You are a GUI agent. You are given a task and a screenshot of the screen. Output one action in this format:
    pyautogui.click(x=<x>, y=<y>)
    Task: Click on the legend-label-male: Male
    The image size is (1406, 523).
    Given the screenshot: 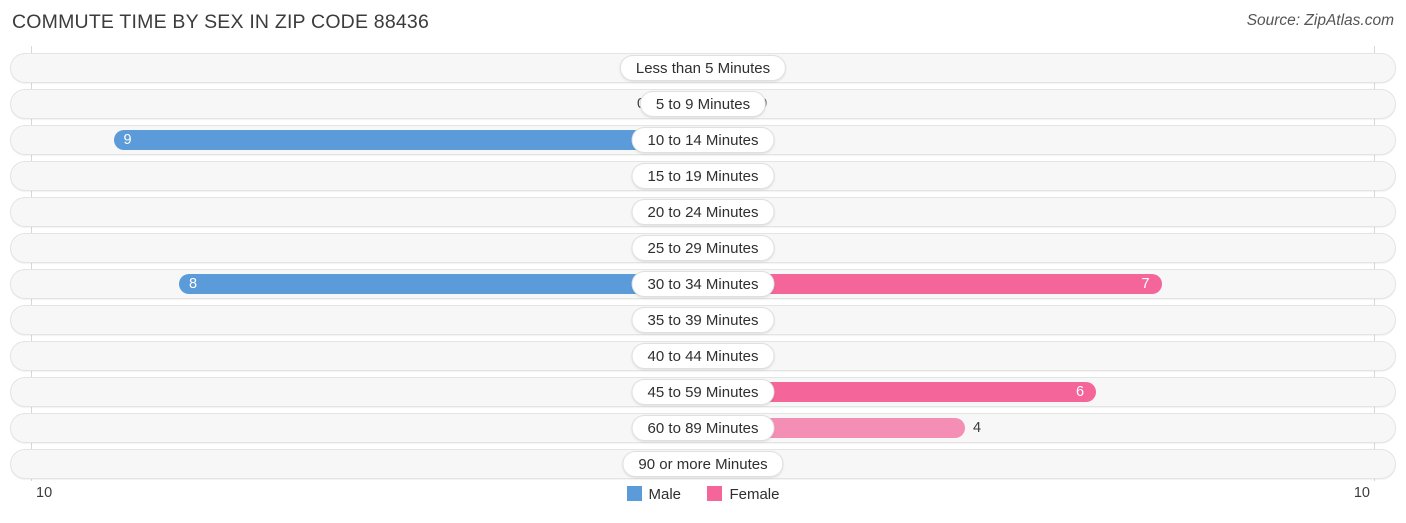 What is the action you would take?
    pyautogui.click(x=665, y=495)
    